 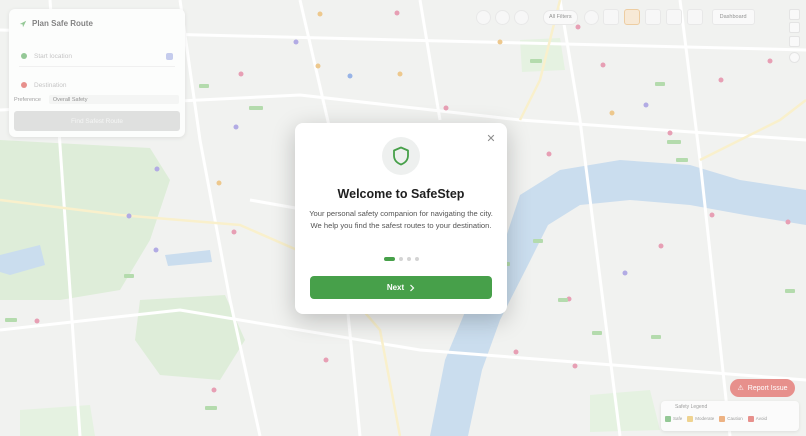 I want to click on close-icon: ✕, so click(x=491, y=139).